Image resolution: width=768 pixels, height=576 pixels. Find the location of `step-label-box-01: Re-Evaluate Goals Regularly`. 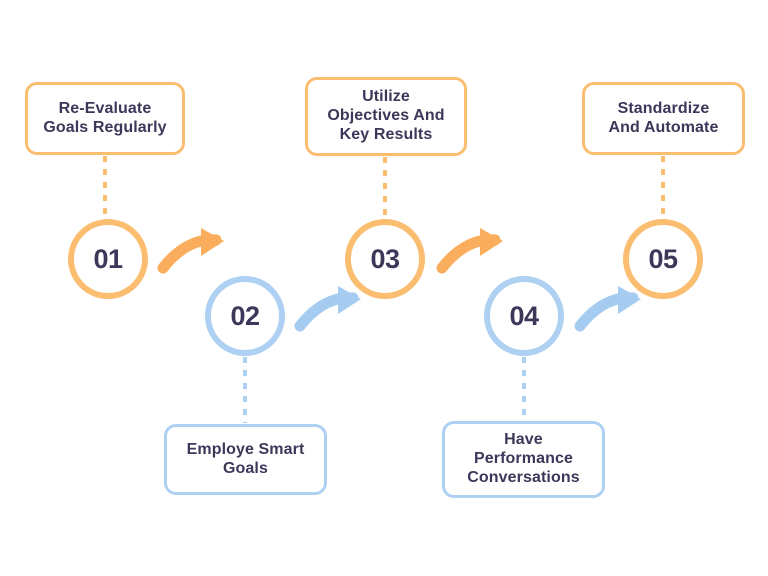

step-label-box-01: Re-Evaluate Goals Regularly is located at coordinates (105, 118).